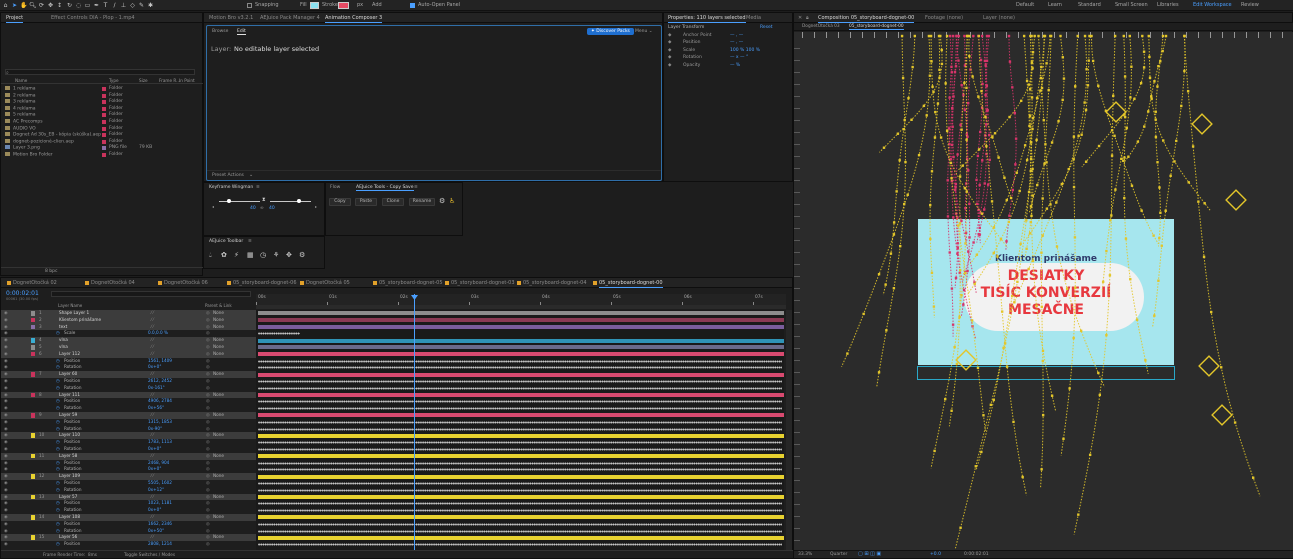 The width and height of the screenshot is (1293, 559). What do you see at coordinates (1089, 5) in the screenshot?
I see `workspace-standard: Standard` at bounding box center [1089, 5].